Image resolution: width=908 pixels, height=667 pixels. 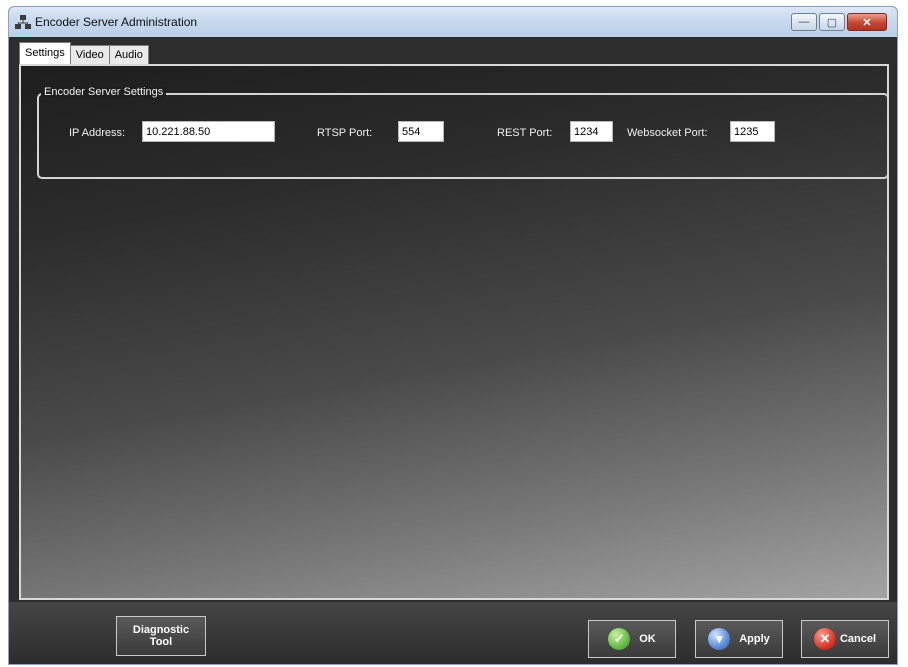 I want to click on ok-button: ✓ OK, so click(x=632, y=639).